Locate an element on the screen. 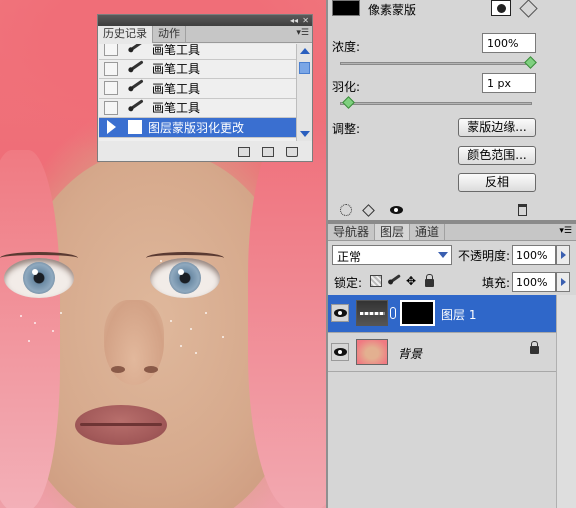 Image resolution: width=576 pixels, height=508 pixels. blend-mode-select: 正常 is located at coordinates (392, 255).